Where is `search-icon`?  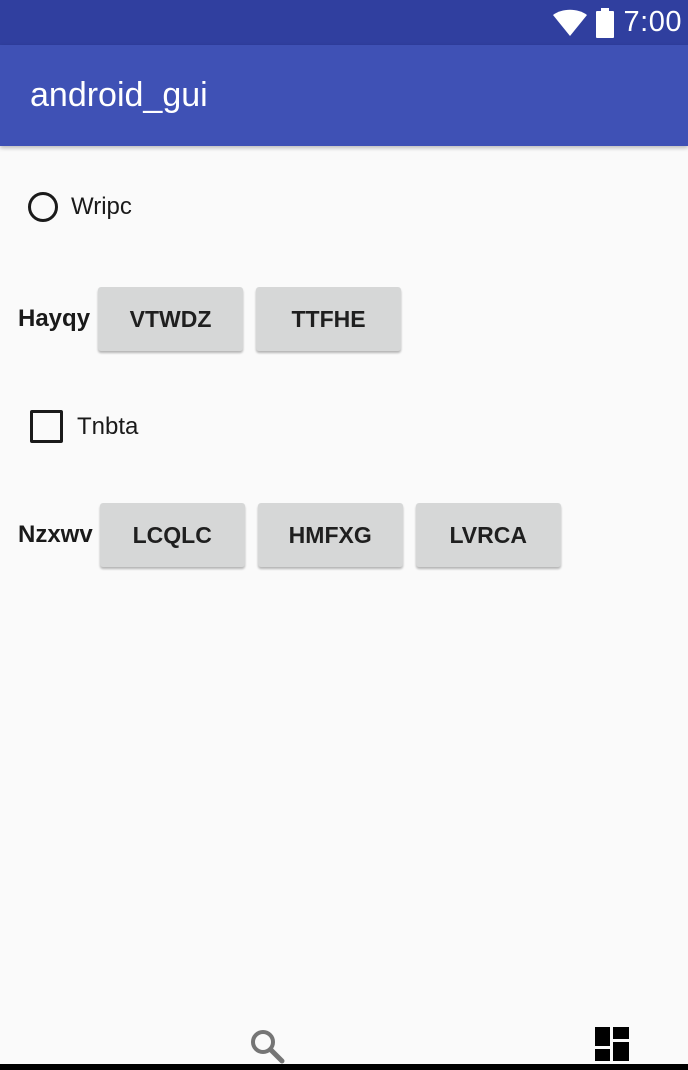 search-icon is located at coordinates (267, 1046).